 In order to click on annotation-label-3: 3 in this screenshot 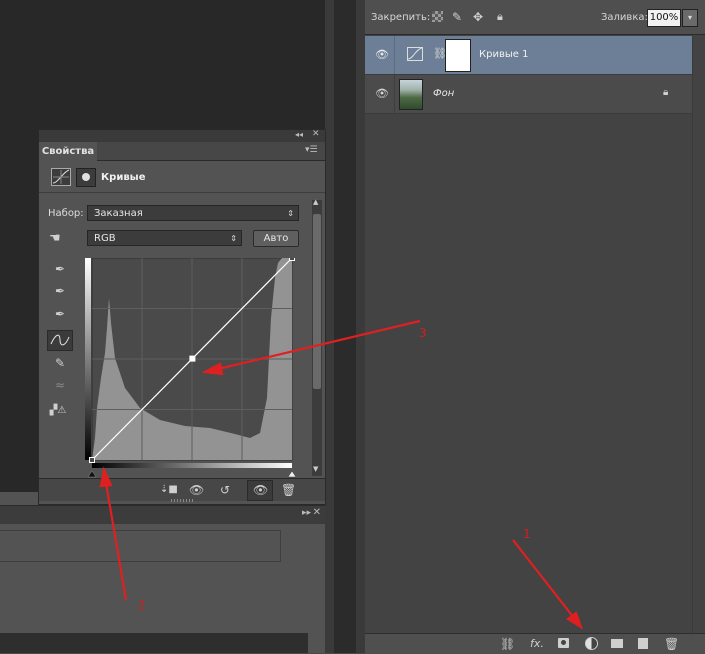, I will do `click(423, 333)`.